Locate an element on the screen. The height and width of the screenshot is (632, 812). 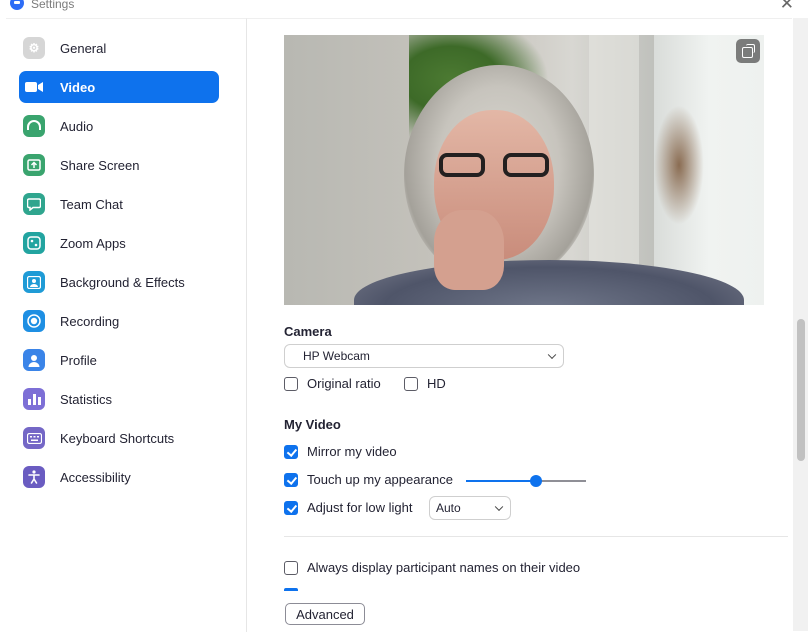
sidebar-item-label: Statistics is located at coordinates (86, 399).